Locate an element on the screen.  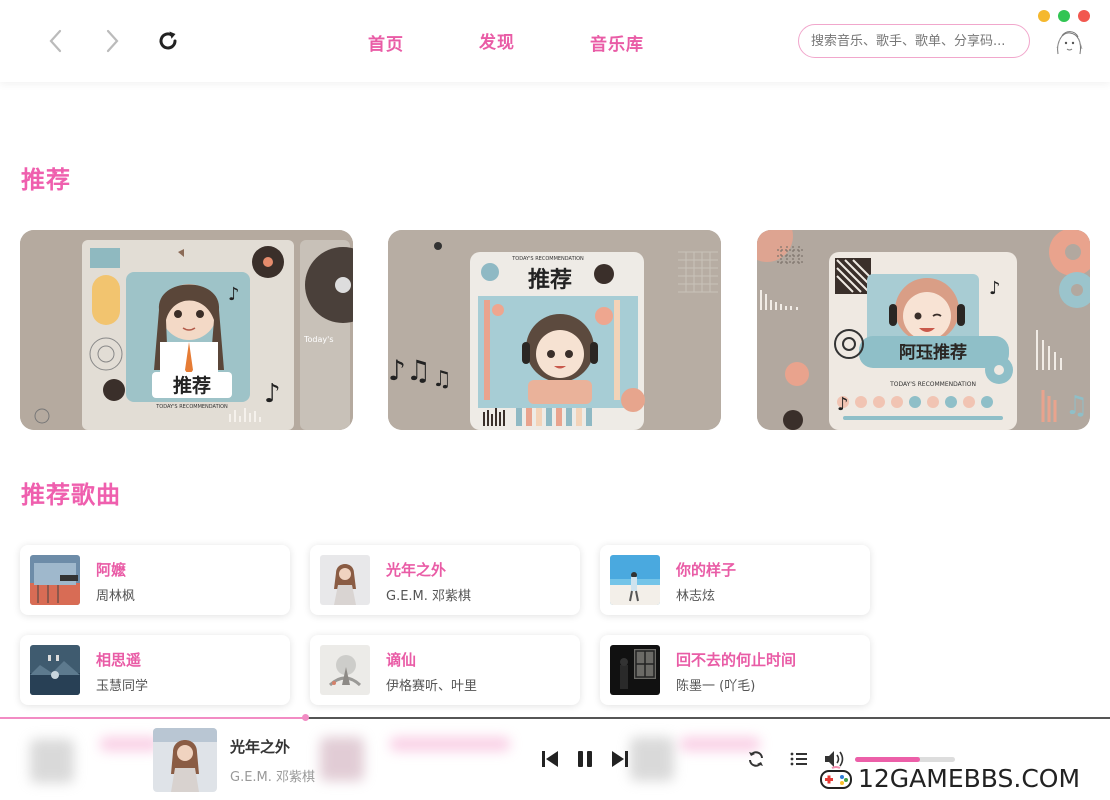
volume-slider is located at coordinates (905, 759).